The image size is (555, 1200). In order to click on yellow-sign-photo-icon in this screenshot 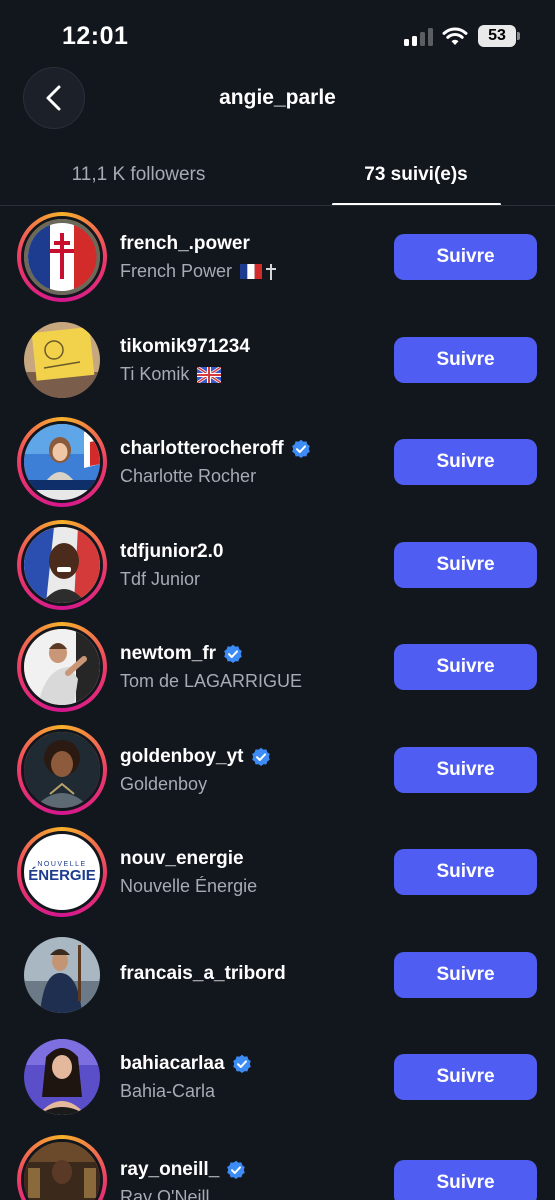, I will do `click(62, 360)`.